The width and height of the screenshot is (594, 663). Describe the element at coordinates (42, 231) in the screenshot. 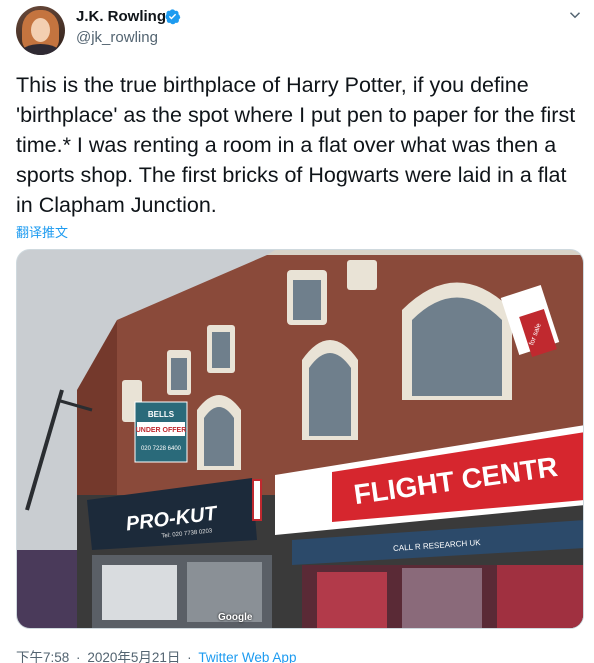

I see `translate-tweet-link: 翻译推文` at that location.